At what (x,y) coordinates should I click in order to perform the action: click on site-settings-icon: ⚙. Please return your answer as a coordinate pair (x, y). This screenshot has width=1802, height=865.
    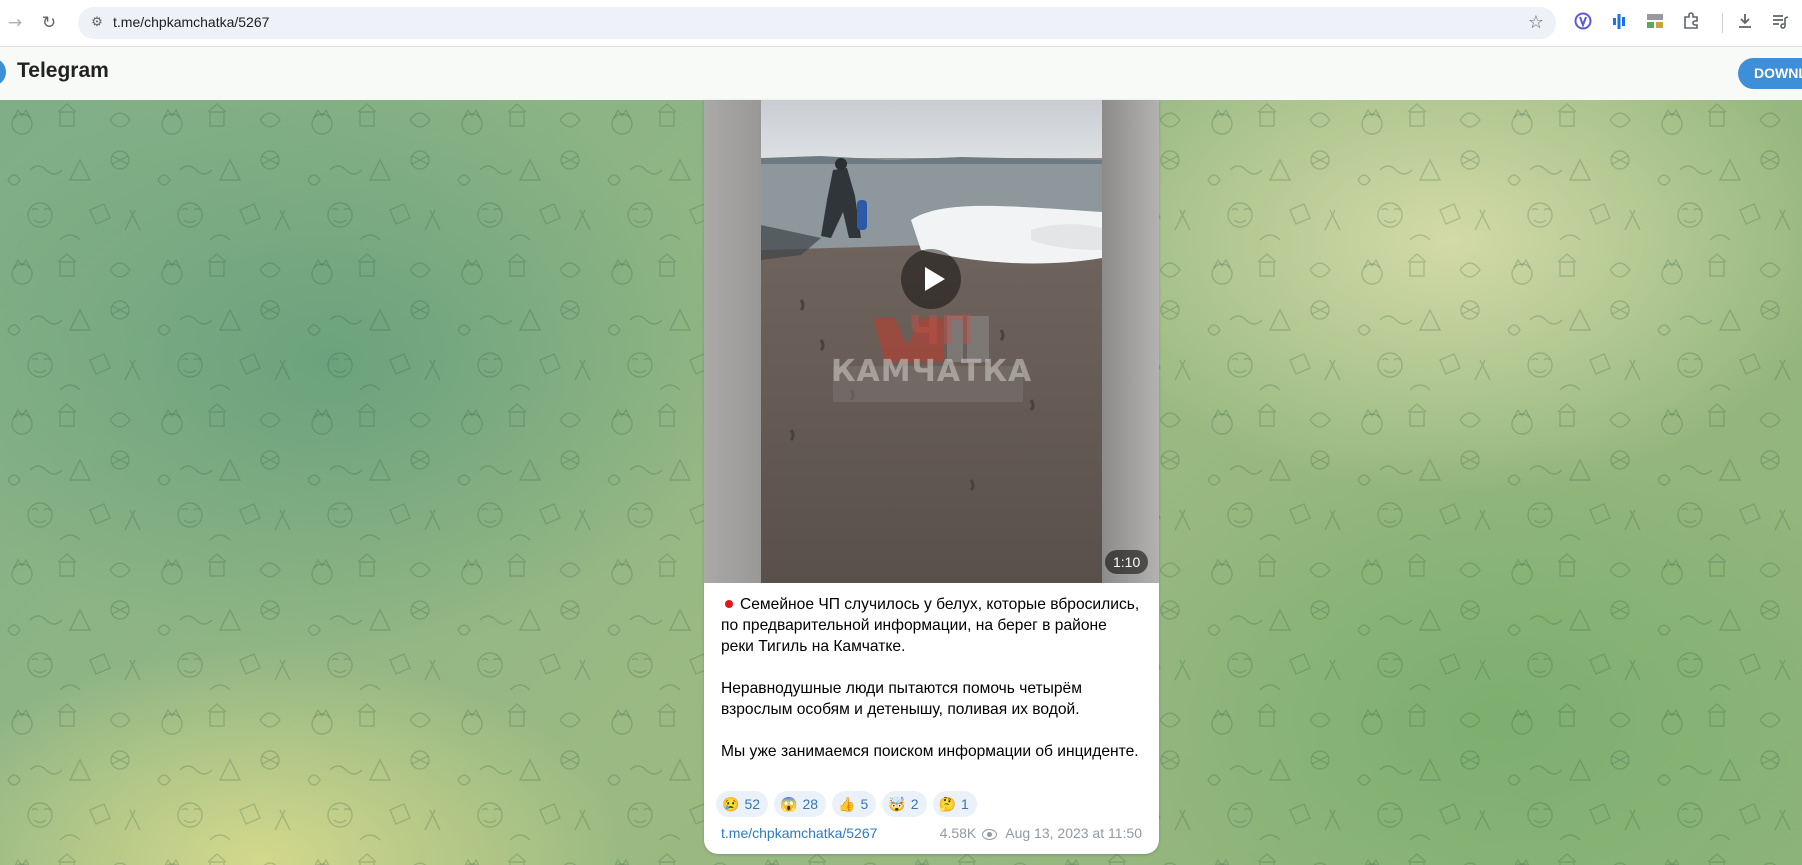
    Looking at the image, I should click on (97, 23).